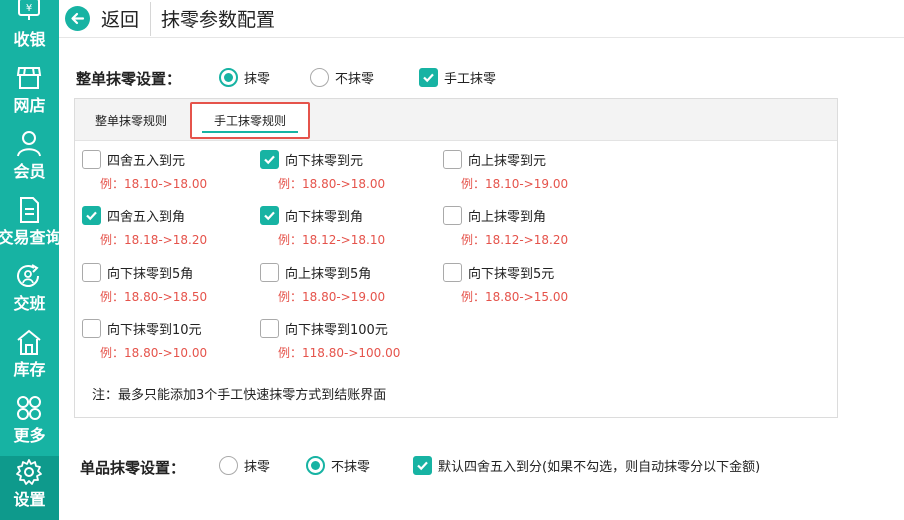 The height and width of the screenshot is (520, 904). Describe the element at coordinates (332, 240) in the screenshot. I see `rule-example: 例：18.12->18.10` at that location.